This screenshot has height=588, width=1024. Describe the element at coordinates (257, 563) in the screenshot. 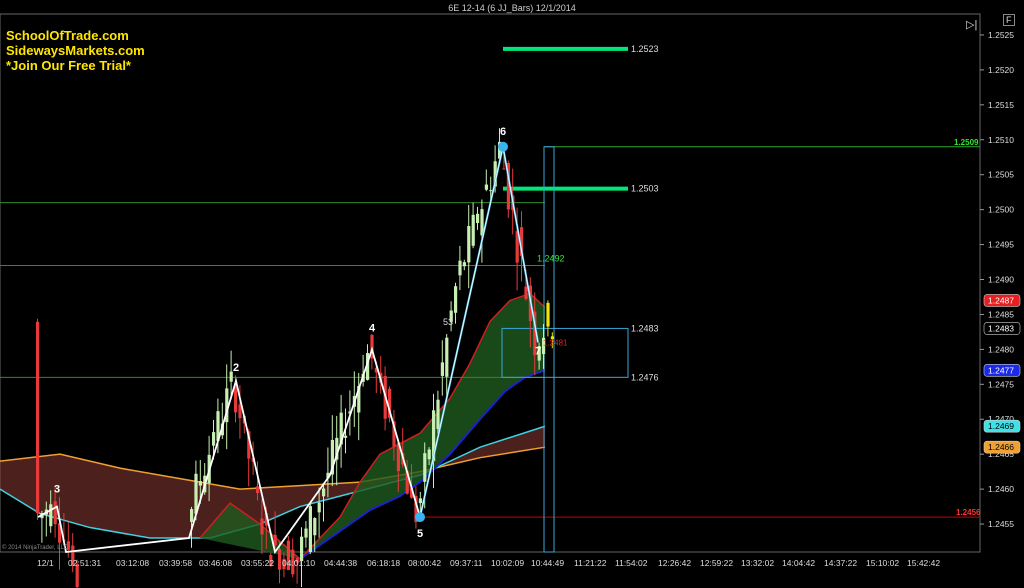

I see `x-tick-label: 03:55:22` at that location.